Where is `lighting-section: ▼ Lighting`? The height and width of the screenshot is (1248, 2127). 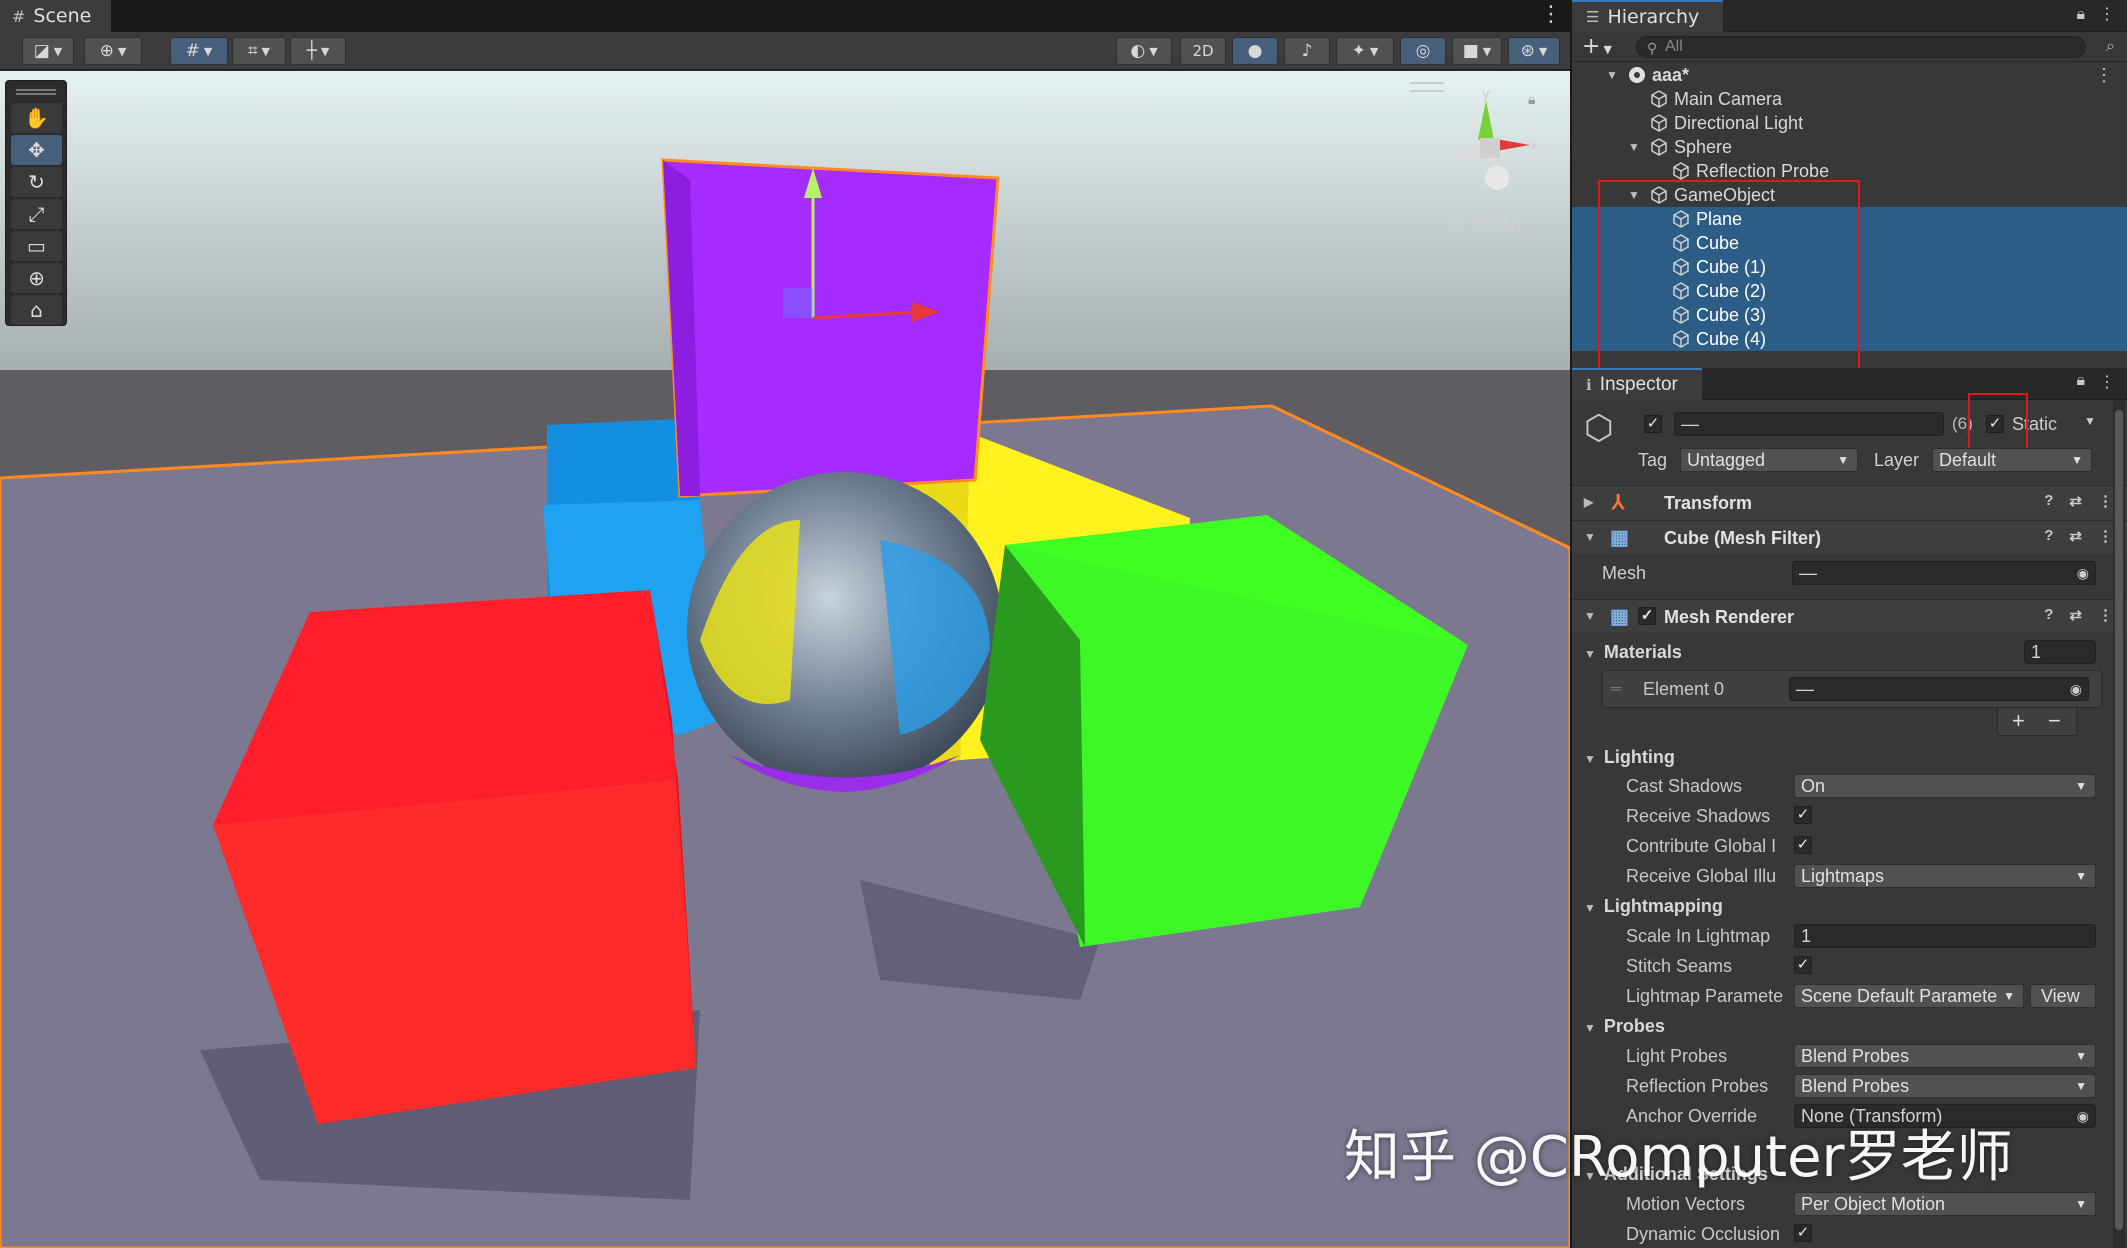
lighting-section: ▼ Lighting is located at coordinates (1629, 757).